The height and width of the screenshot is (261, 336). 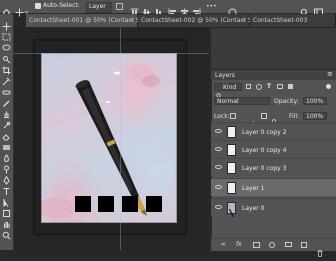 I want to click on opacity-label: Opacity:, so click(x=286, y=101).